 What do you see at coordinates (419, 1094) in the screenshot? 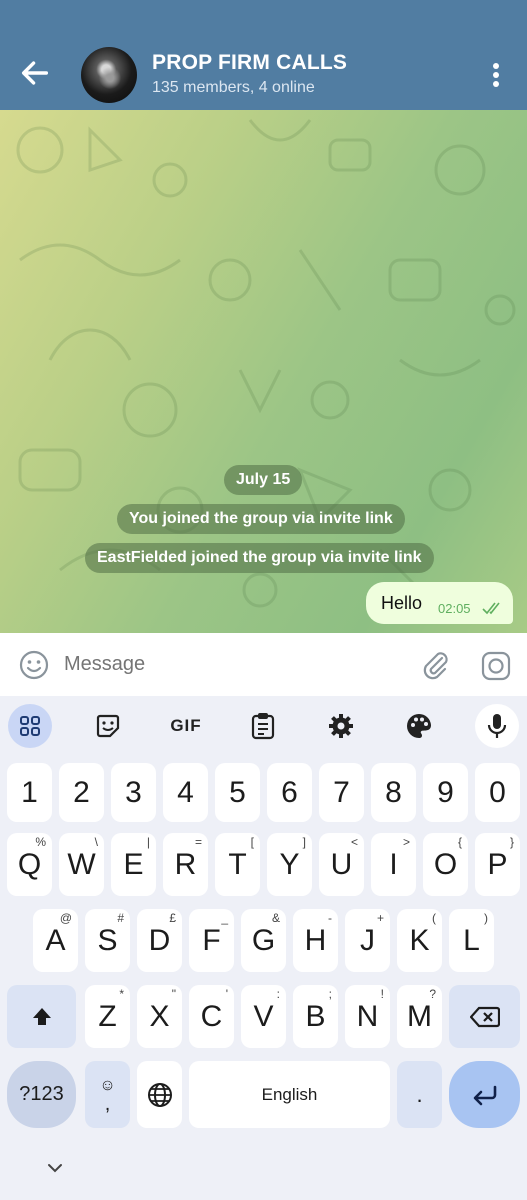
I see `period-key: .` at bounding box center [419, 1094].